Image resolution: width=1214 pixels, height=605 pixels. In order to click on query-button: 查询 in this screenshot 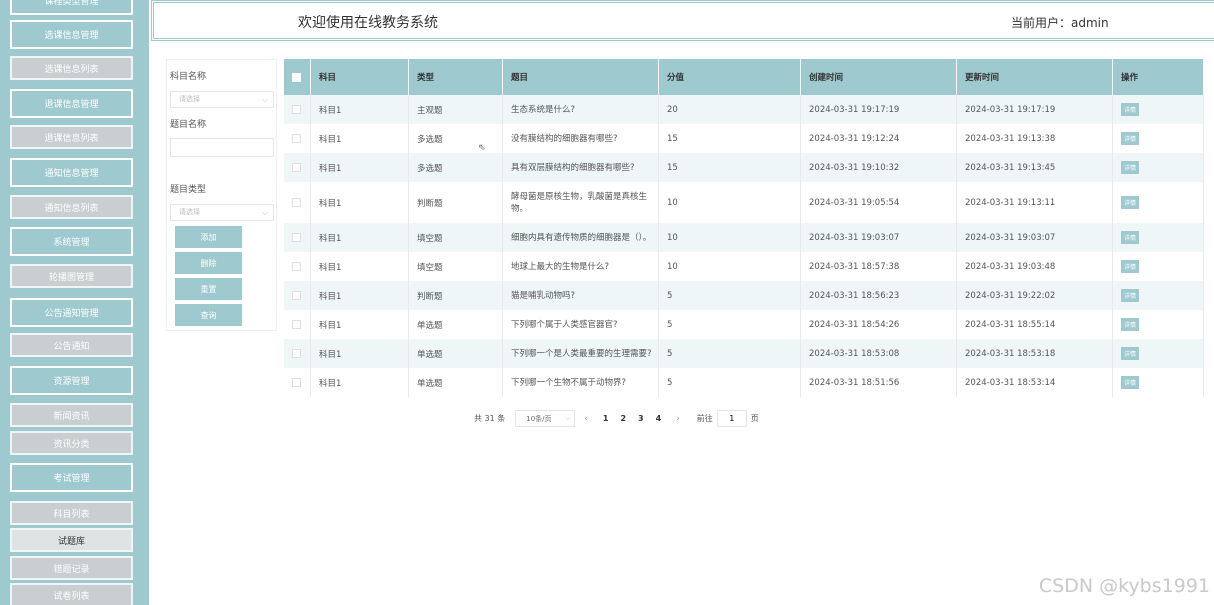, I will do `click(208, 315)`.